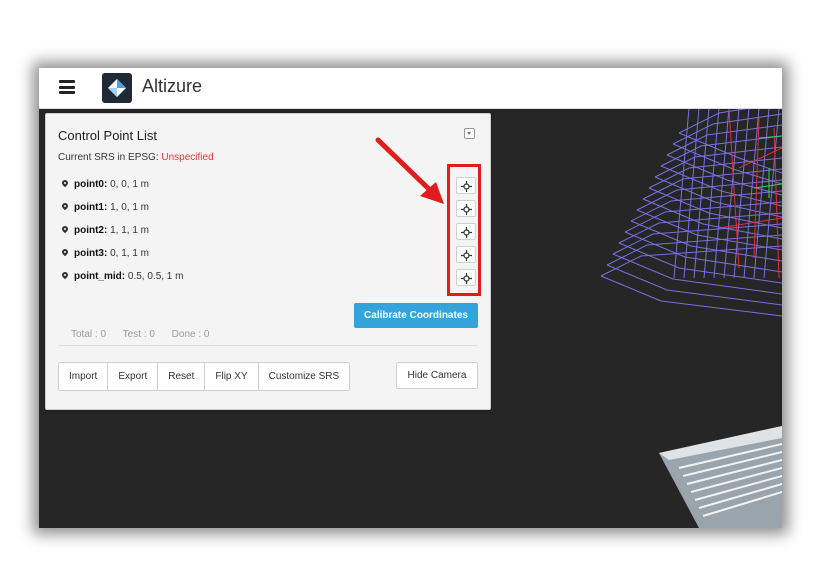  I want to click on stat-total: Total : 0, so click(89, 334).